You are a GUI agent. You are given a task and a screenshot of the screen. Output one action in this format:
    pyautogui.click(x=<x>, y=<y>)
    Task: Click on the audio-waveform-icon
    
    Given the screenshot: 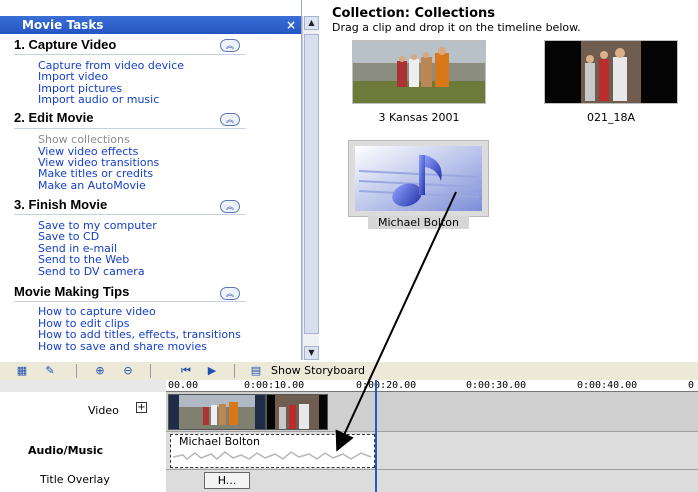 What is the action you would take?
    pyautogui.click(x=272, y=455)
    